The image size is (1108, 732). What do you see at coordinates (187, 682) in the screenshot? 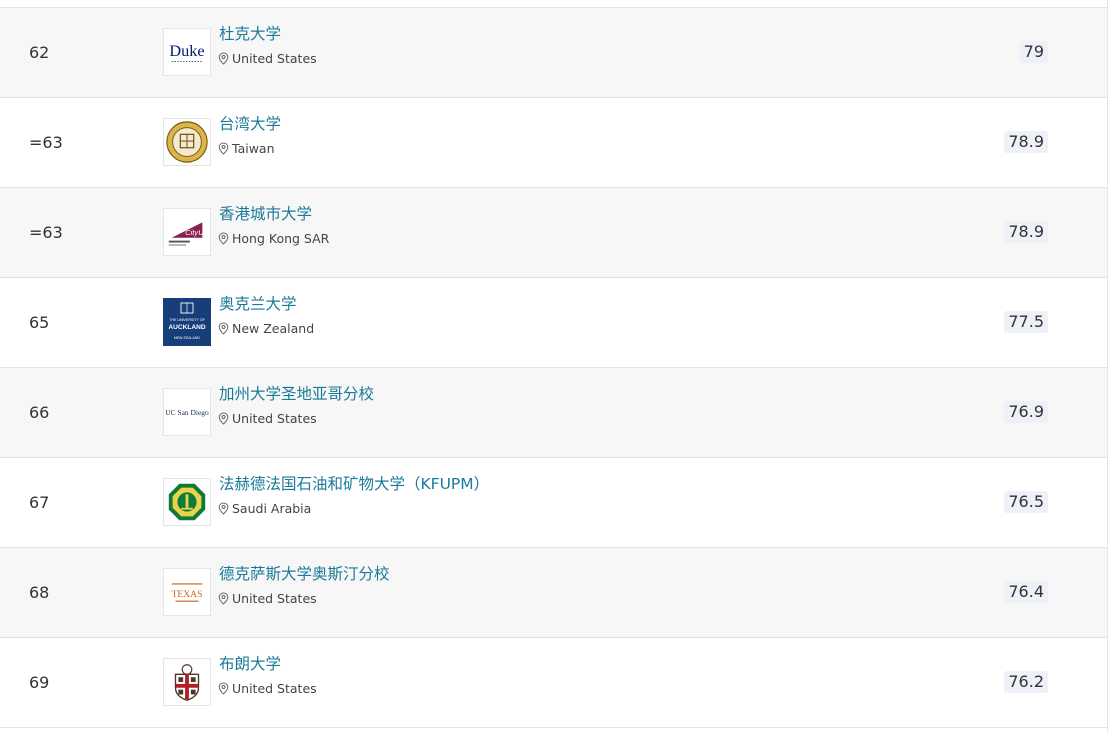
I see `brown-logo` at bounding box center [187, 682].